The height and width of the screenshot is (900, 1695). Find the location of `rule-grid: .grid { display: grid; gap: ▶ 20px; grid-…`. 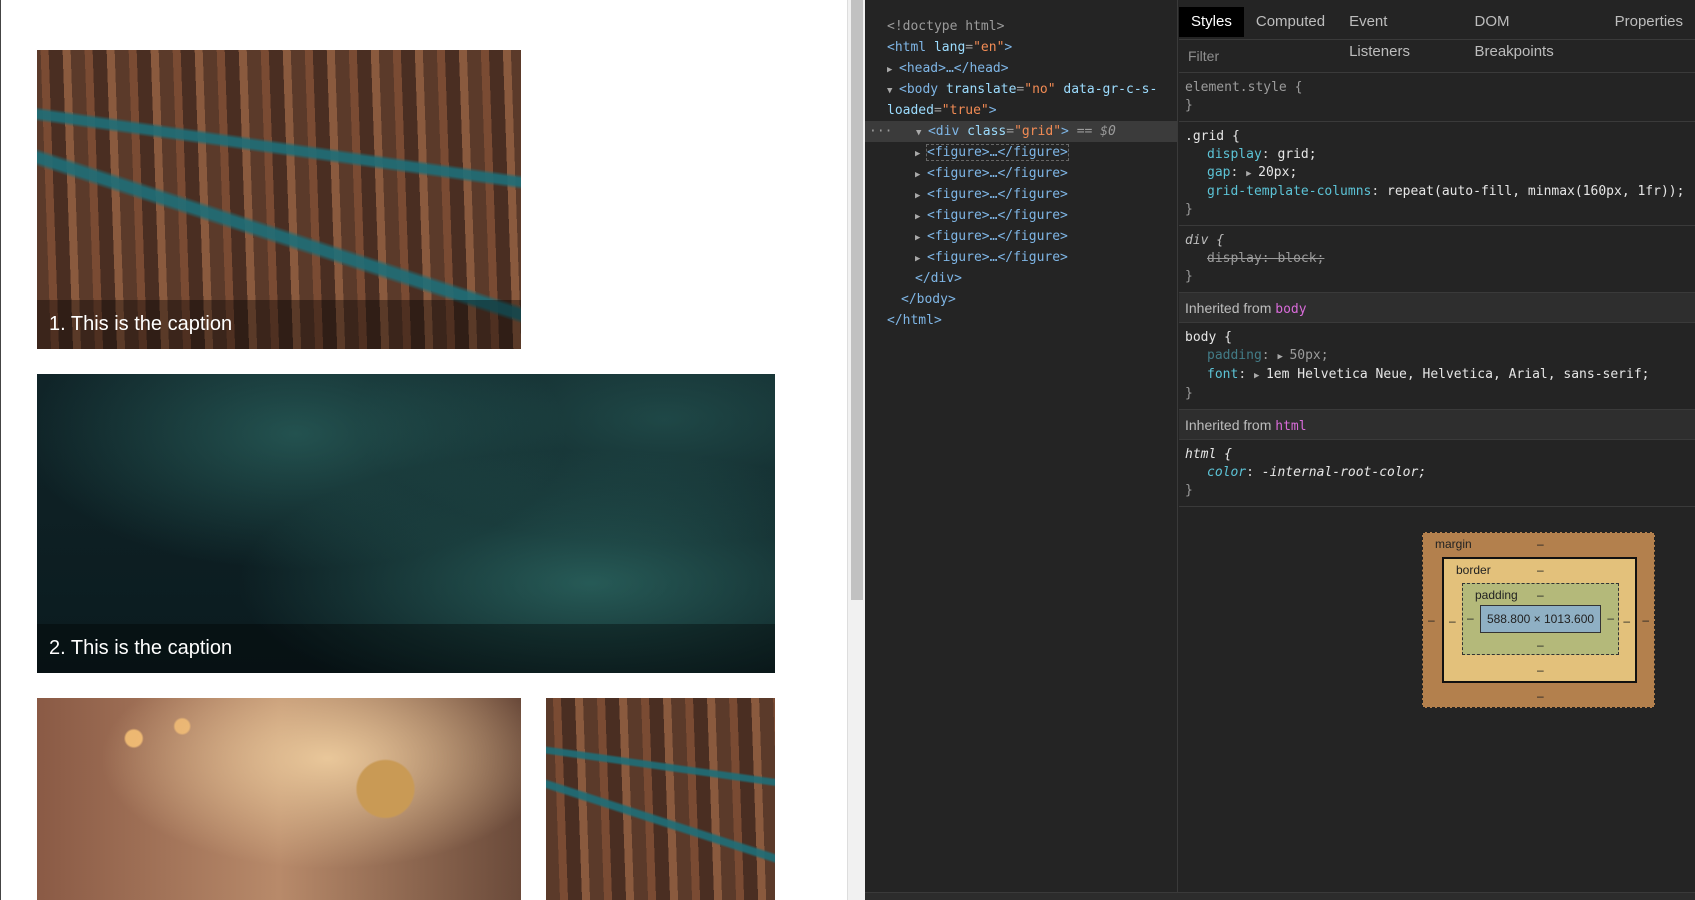

rule-grid: .grid { display: grid; gap: ▶ 20px; grid-… is located at coordinates (1437, 174).